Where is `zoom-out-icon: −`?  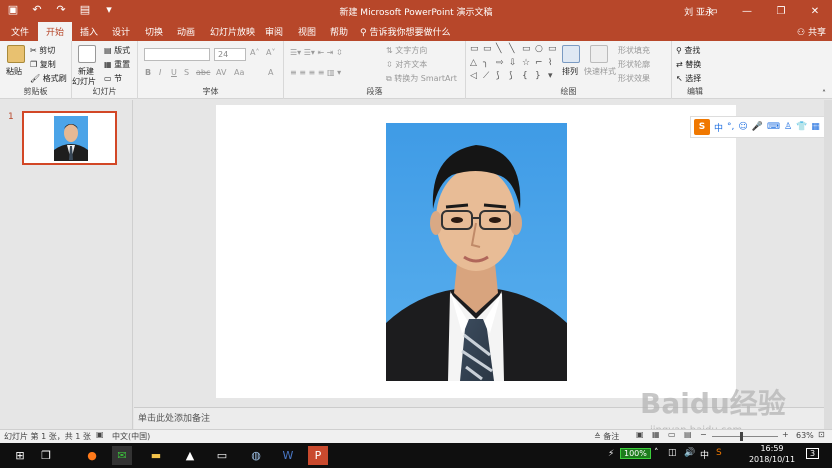
zoom-out-icon: − is located at coordinates (703, 434).